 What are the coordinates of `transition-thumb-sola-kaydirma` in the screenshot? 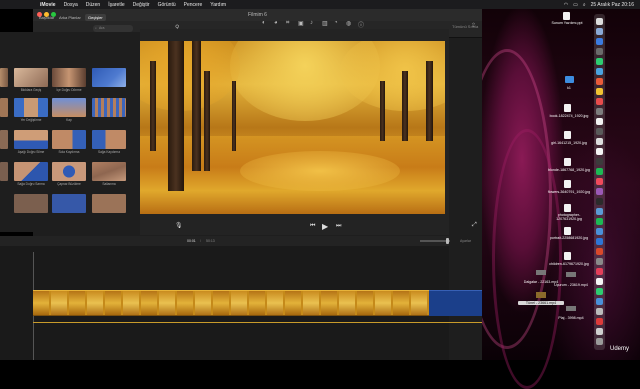 It's located at (69, 139).